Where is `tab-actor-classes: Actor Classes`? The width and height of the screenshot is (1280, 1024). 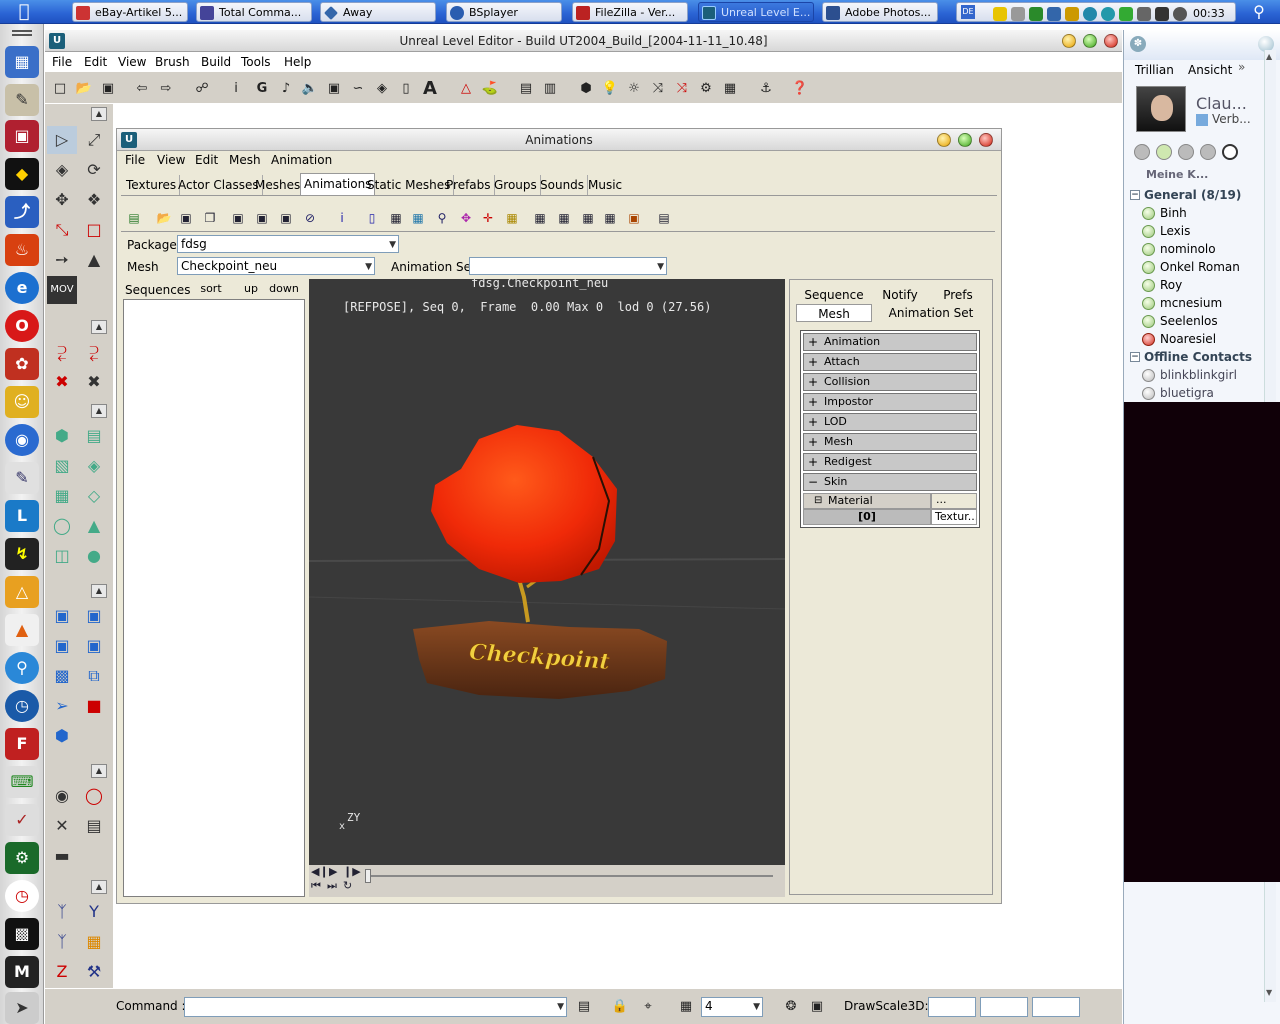
tab-actor-classes: Actor Classes is located at coordinates (219, 185).